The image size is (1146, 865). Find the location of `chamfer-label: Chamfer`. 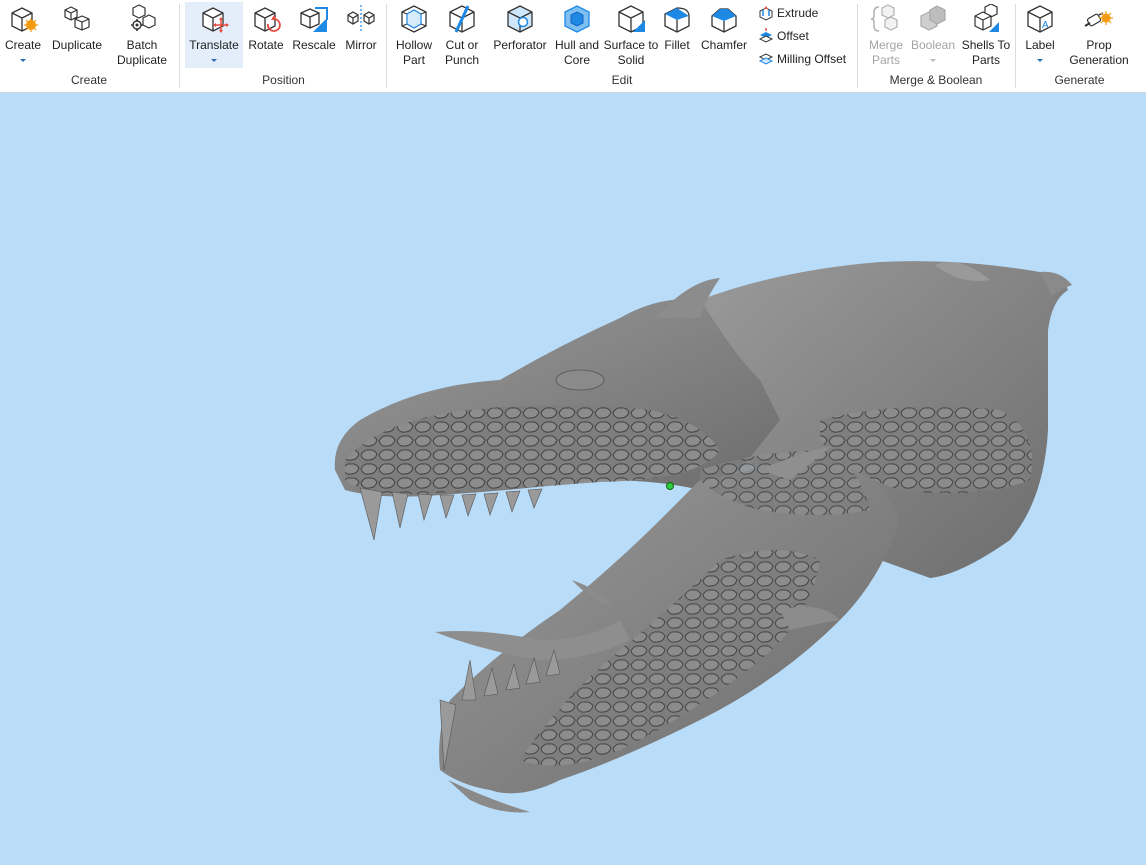

chamfer-label: Chamfer is located at coordinates (723, 45).